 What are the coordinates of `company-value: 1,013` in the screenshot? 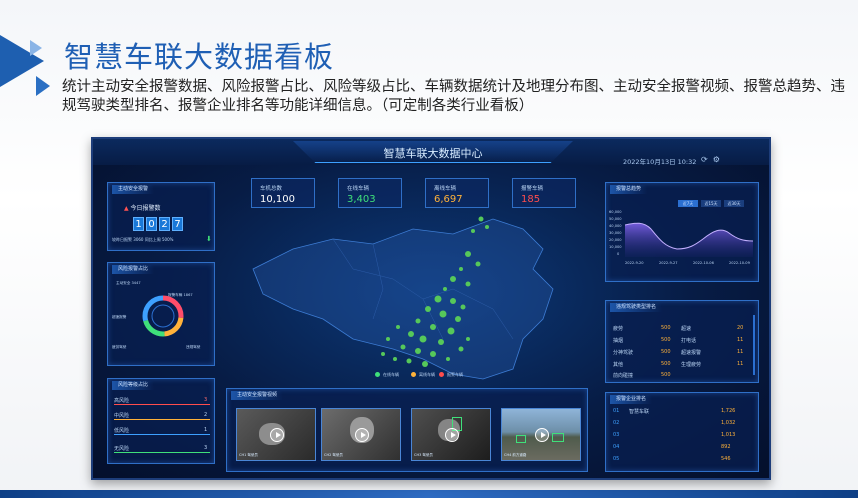 It's located at (728, 435).